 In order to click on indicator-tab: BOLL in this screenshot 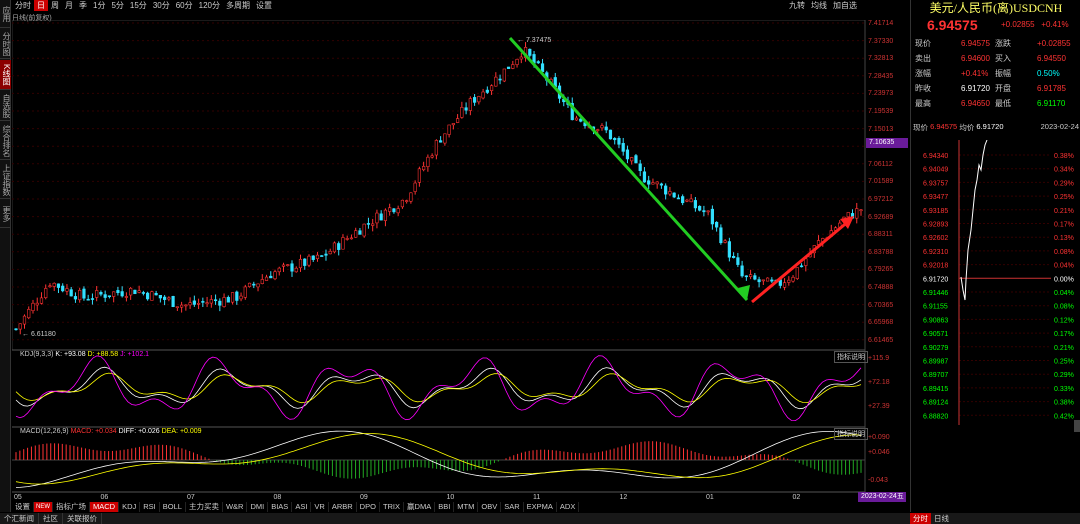, I will do `click(173, 507)`.